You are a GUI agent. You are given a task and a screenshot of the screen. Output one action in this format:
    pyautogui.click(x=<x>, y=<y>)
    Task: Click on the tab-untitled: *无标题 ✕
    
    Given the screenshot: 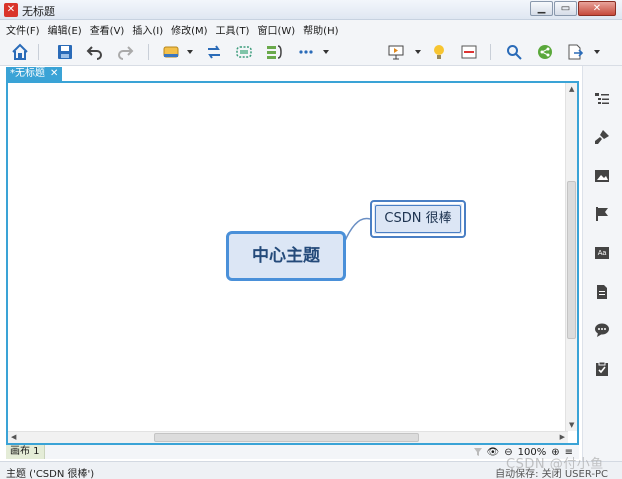 What is the action you would take?
    pyautogui.click(x=34, y=74)
    